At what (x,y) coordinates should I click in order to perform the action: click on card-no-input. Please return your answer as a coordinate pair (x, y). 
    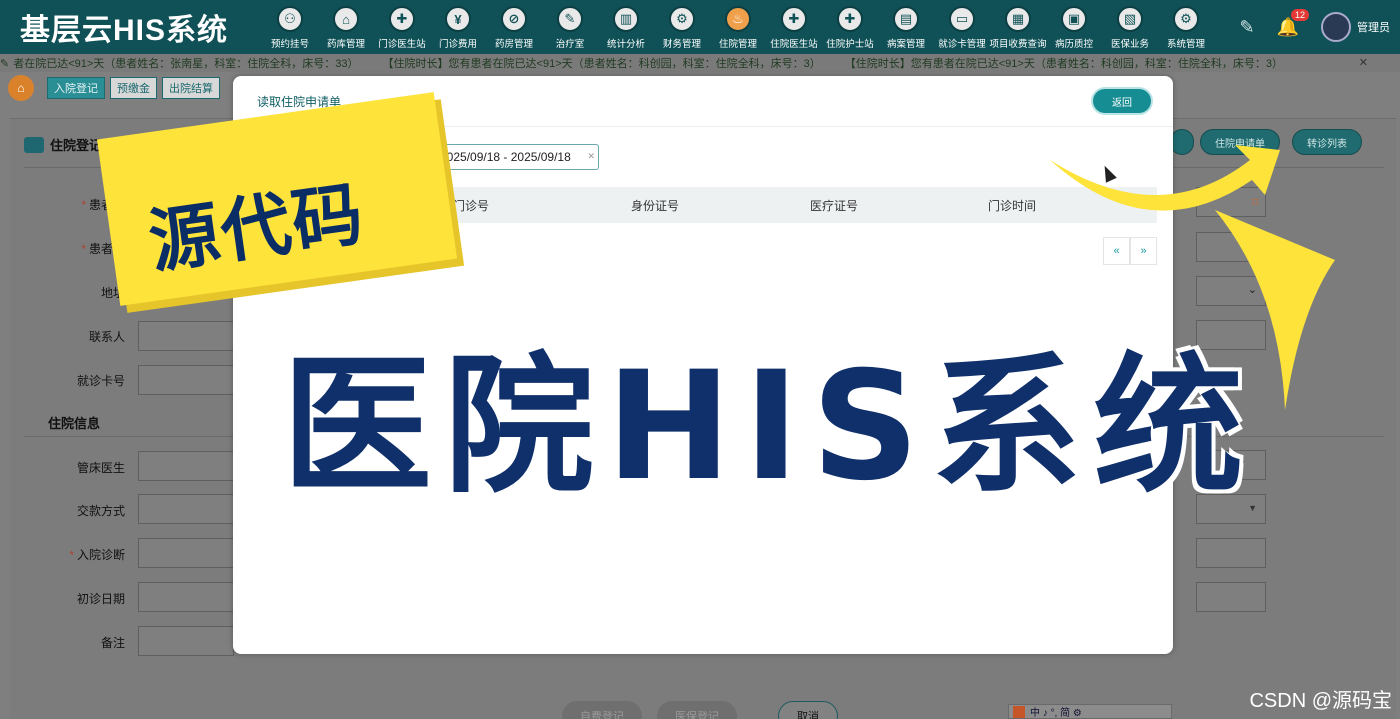
    Looking at the image, I should click on (186, 380).